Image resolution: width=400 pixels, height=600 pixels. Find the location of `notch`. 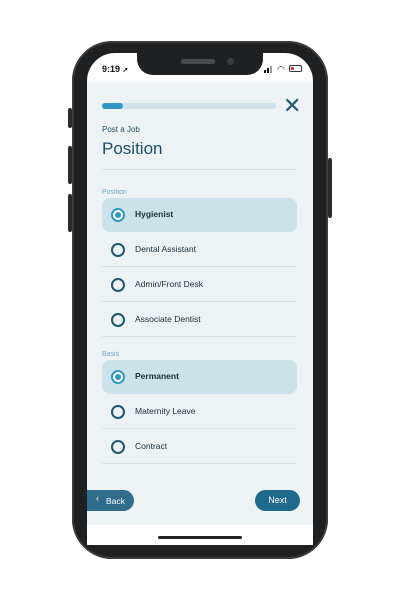

notch is located at coordinates (200, 64).